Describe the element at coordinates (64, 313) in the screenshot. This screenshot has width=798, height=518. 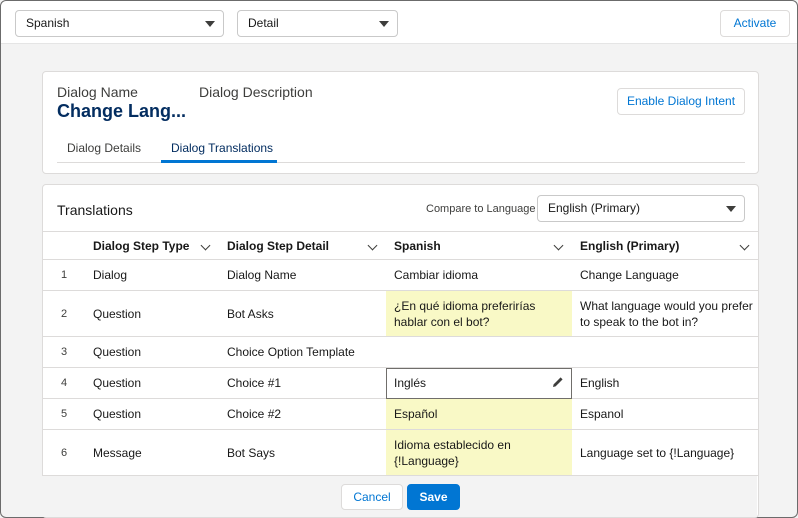
I see `row-number: 2` at that location.